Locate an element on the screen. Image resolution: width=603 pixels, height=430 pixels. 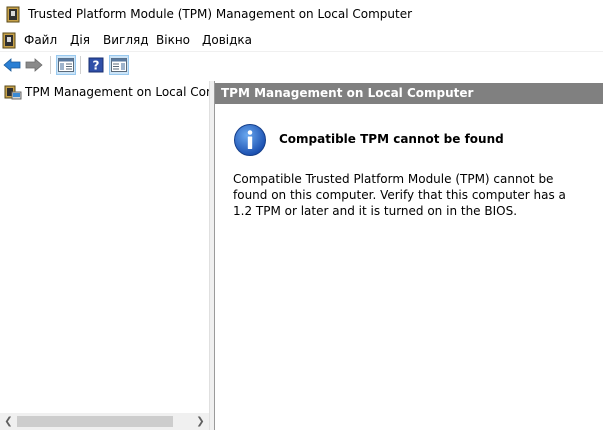
scroll-right-icon: ❯ is located at coordinates (200, 421).